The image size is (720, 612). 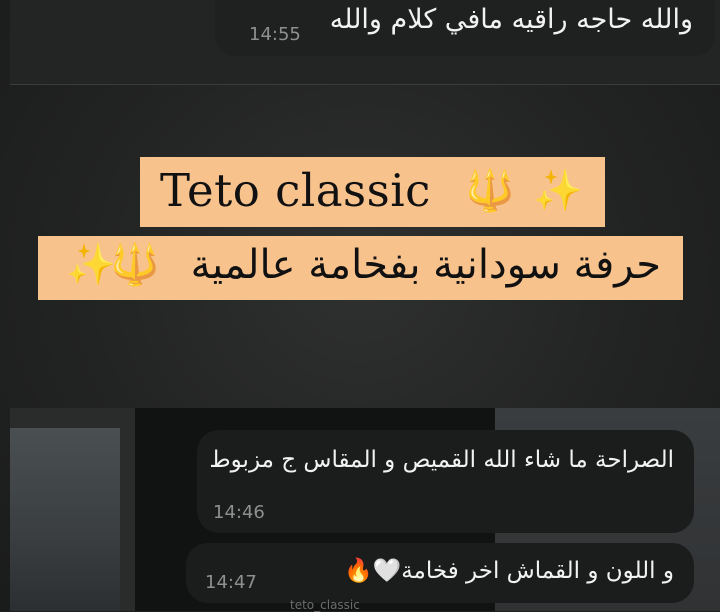 What do you see at coordinates (231, 582) in the screenshot?
I see `message-time: 14:47` at bounding box center [231, 582].